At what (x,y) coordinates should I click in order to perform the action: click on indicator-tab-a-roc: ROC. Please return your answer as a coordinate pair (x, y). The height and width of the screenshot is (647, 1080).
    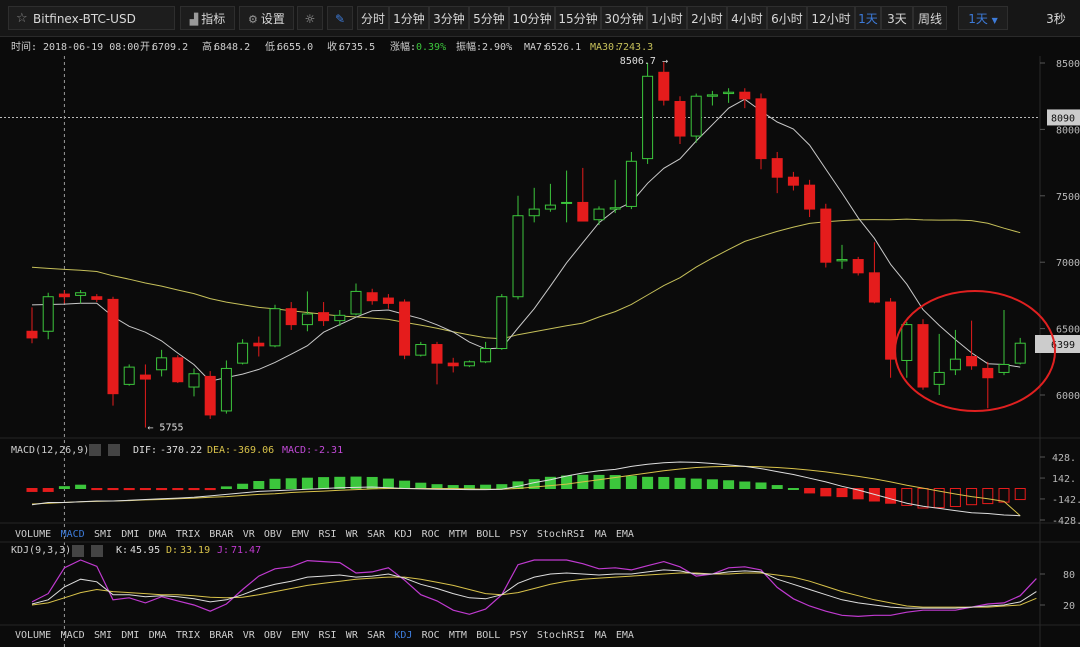
    Looking at the image, I should click on (431, 534).